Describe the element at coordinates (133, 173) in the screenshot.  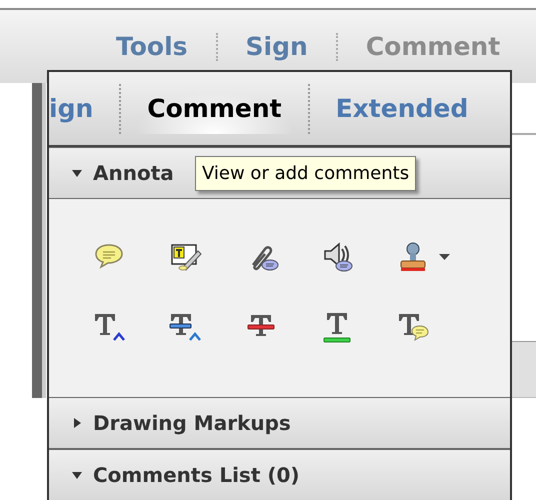
I see `section-title: Annota` at that location.